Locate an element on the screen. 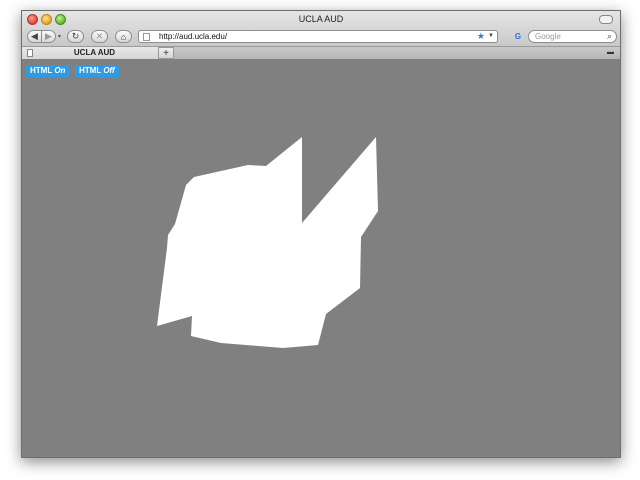 The height and width of the screenshot is (480, 640). forward-button: ▶ is located at coordinates (48, 36).